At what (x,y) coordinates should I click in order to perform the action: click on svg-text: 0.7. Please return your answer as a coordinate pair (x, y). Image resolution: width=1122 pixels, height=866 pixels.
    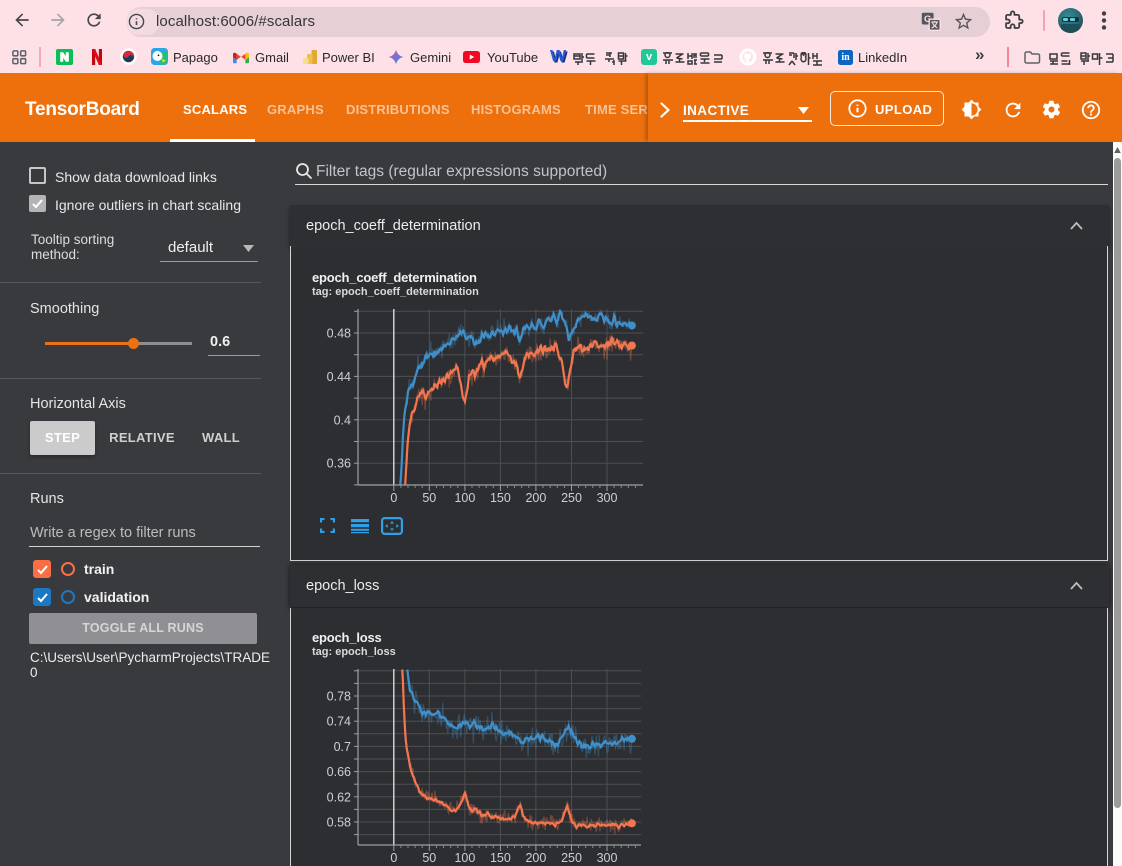
    Looking at the image, I should click on (342, 747).